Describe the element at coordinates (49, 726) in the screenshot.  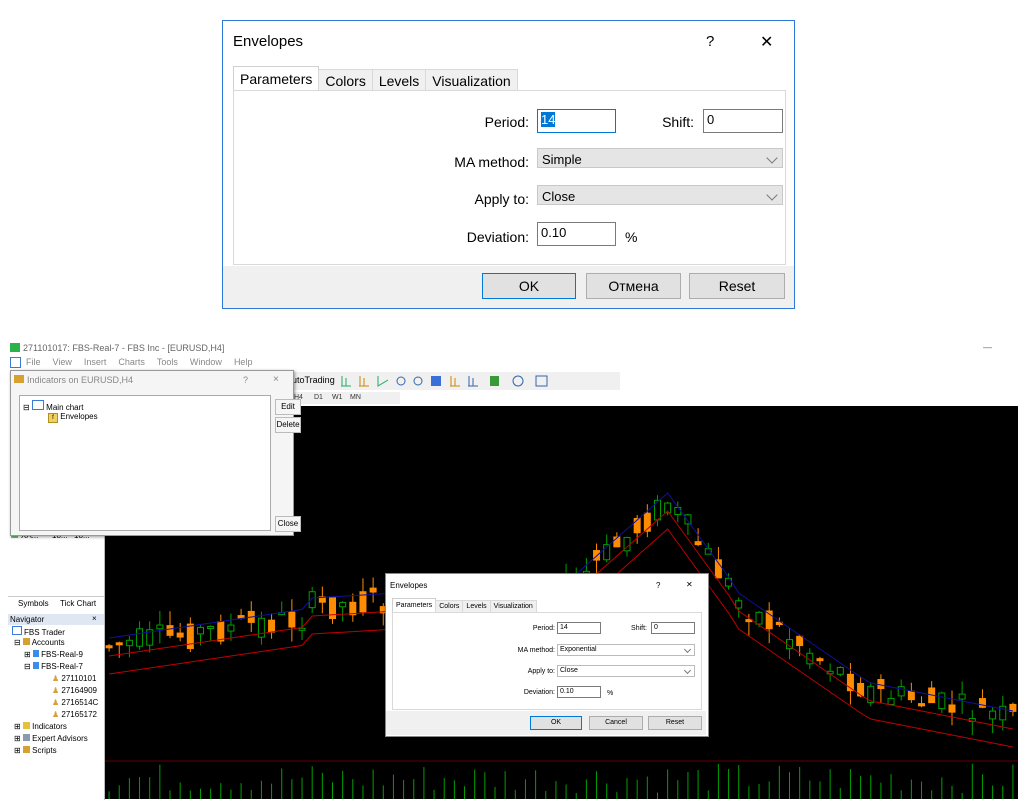
I see `indicators-label: Indicators` at that location.